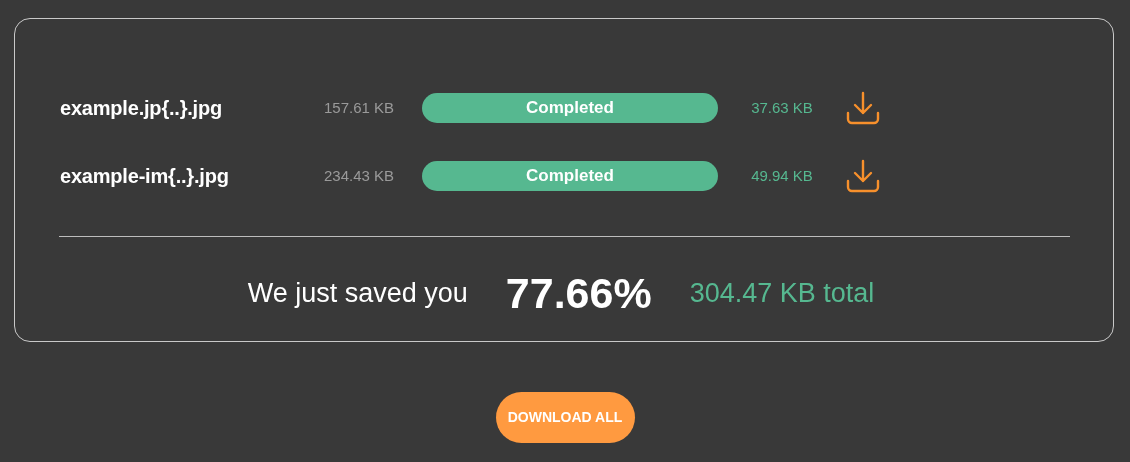  Describe the element at coordinates (782, 175) in the screenshot. I see `compressed-size: 49.94 KB` at that location.